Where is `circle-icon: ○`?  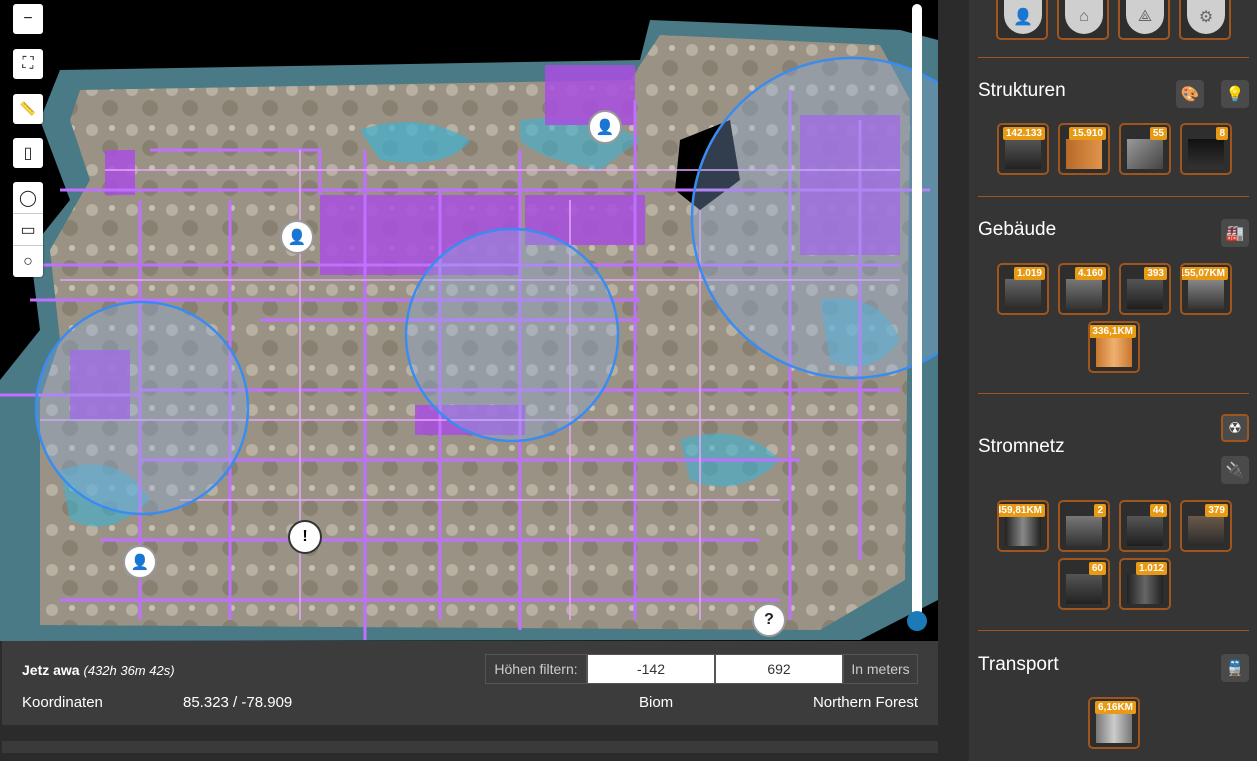
circle-icon: ○ is located at coordinates (28, 261).